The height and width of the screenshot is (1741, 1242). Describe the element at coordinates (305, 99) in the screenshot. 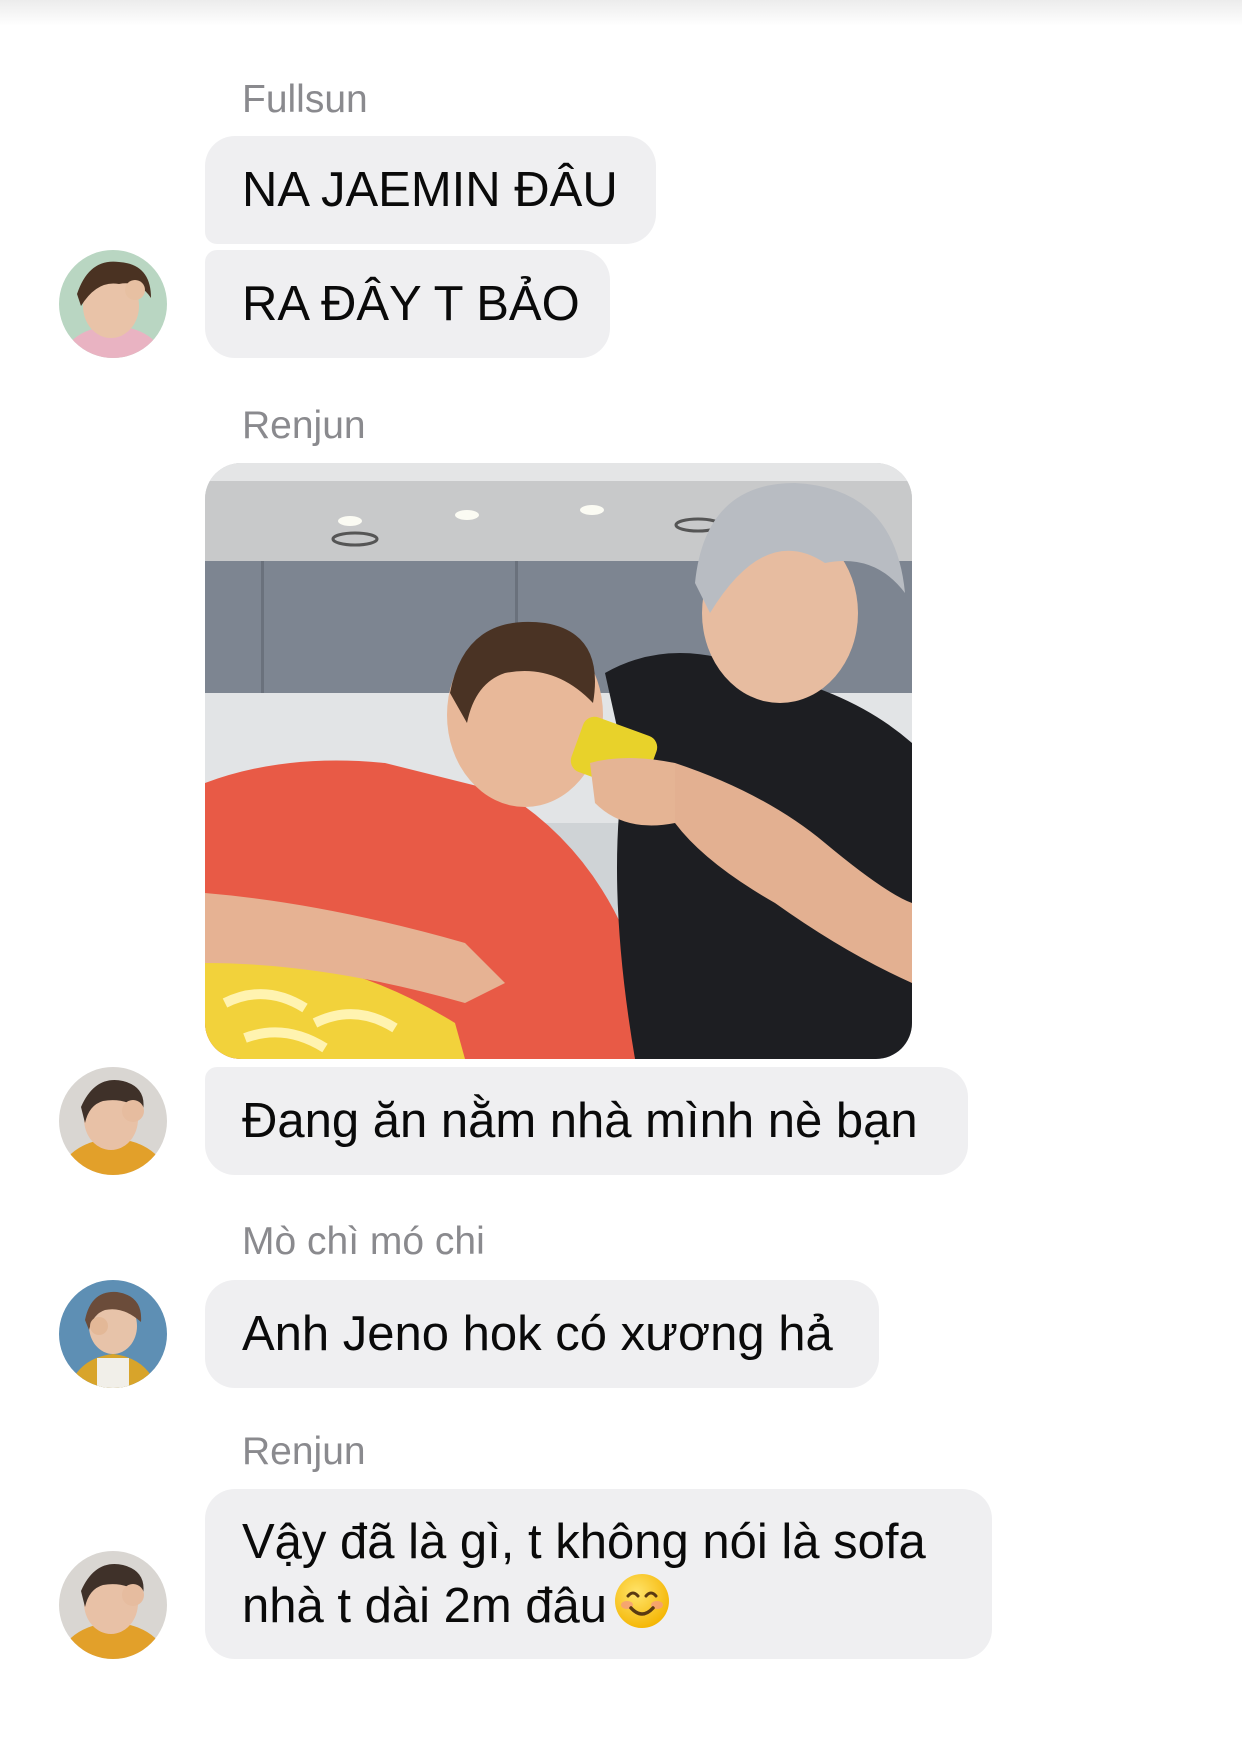

I see `sender-name-fullsun: Fullsun` at that location.